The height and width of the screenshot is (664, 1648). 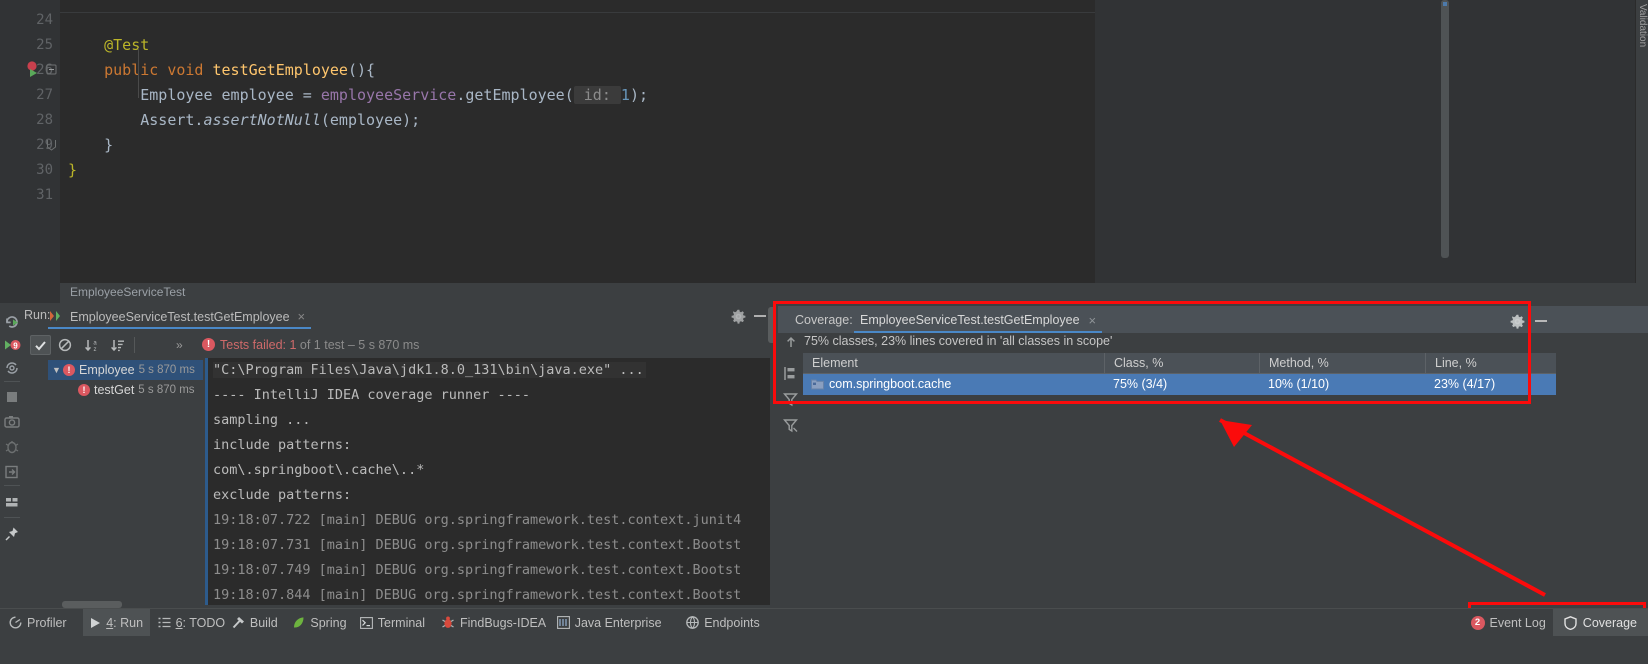 I want to click on code-token: public, so click(x=131, y=70).